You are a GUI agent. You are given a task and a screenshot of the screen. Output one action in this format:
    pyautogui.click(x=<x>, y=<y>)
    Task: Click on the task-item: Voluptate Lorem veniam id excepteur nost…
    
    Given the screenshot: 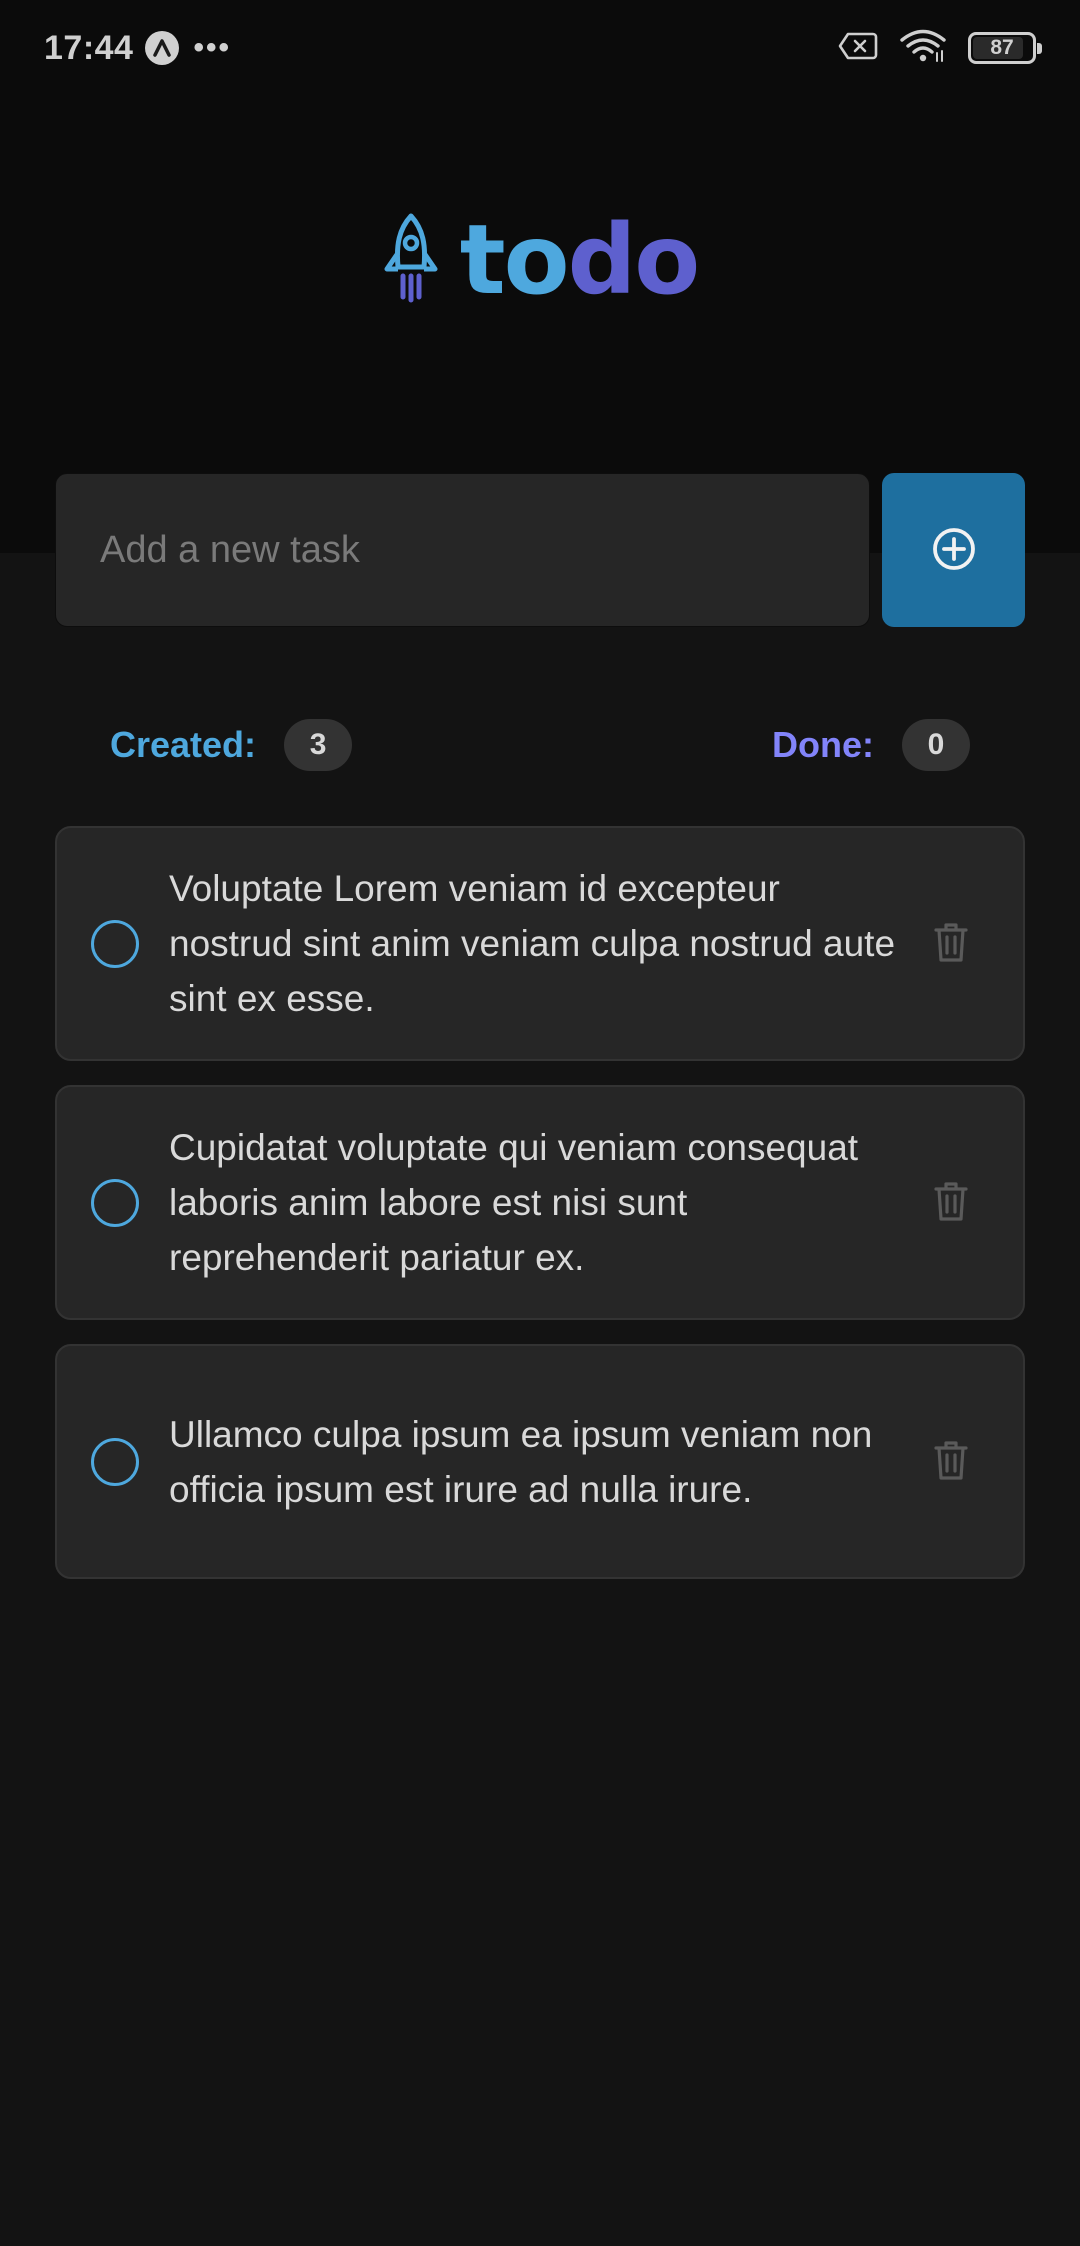 What is the action you would take?
    pyautogui.click(x=540, y=943)
    